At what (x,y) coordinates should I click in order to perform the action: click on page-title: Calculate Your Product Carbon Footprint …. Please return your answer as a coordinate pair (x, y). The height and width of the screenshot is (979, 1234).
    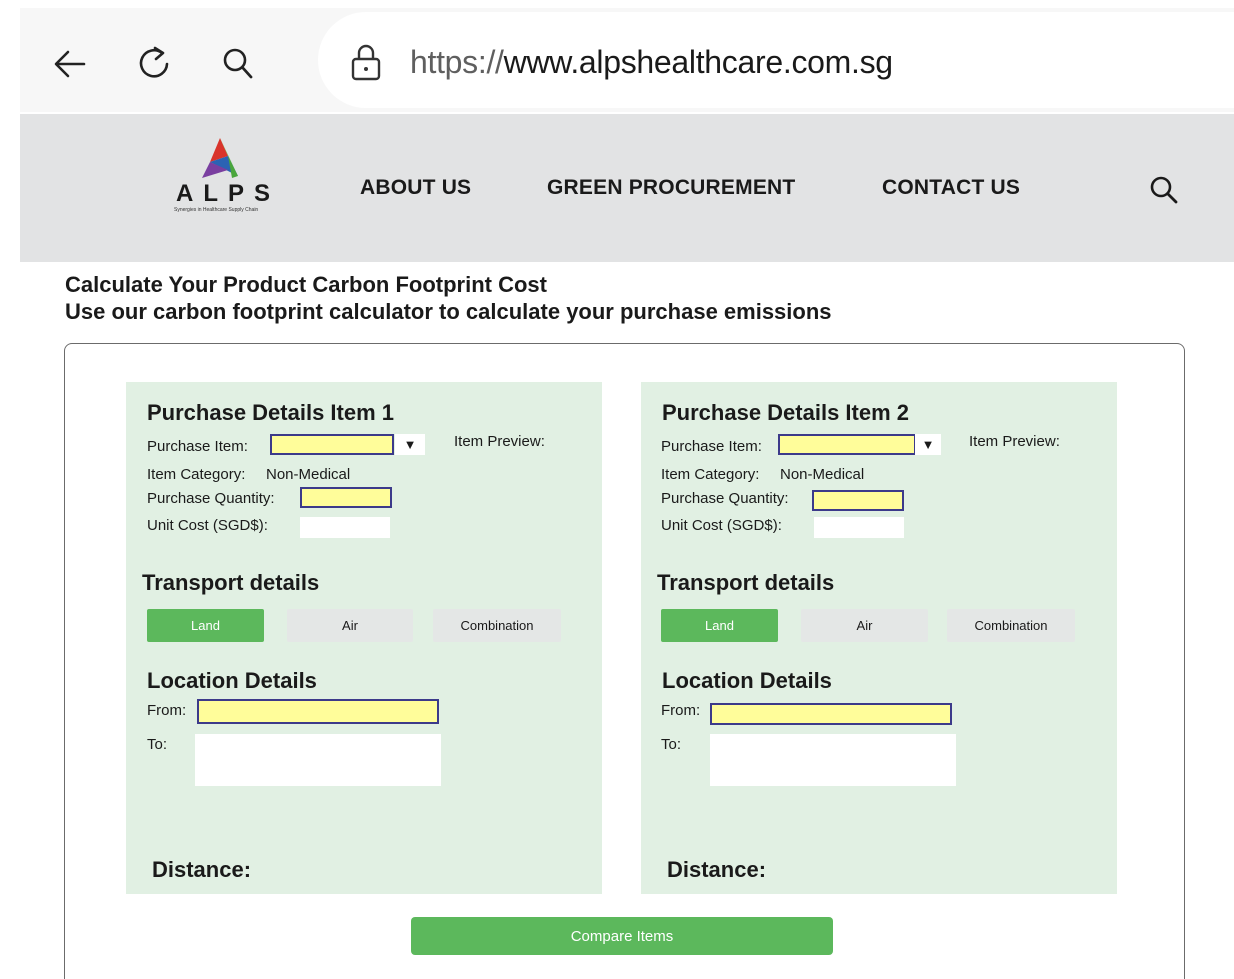
    Looking at the image, I should click on (306, 284).